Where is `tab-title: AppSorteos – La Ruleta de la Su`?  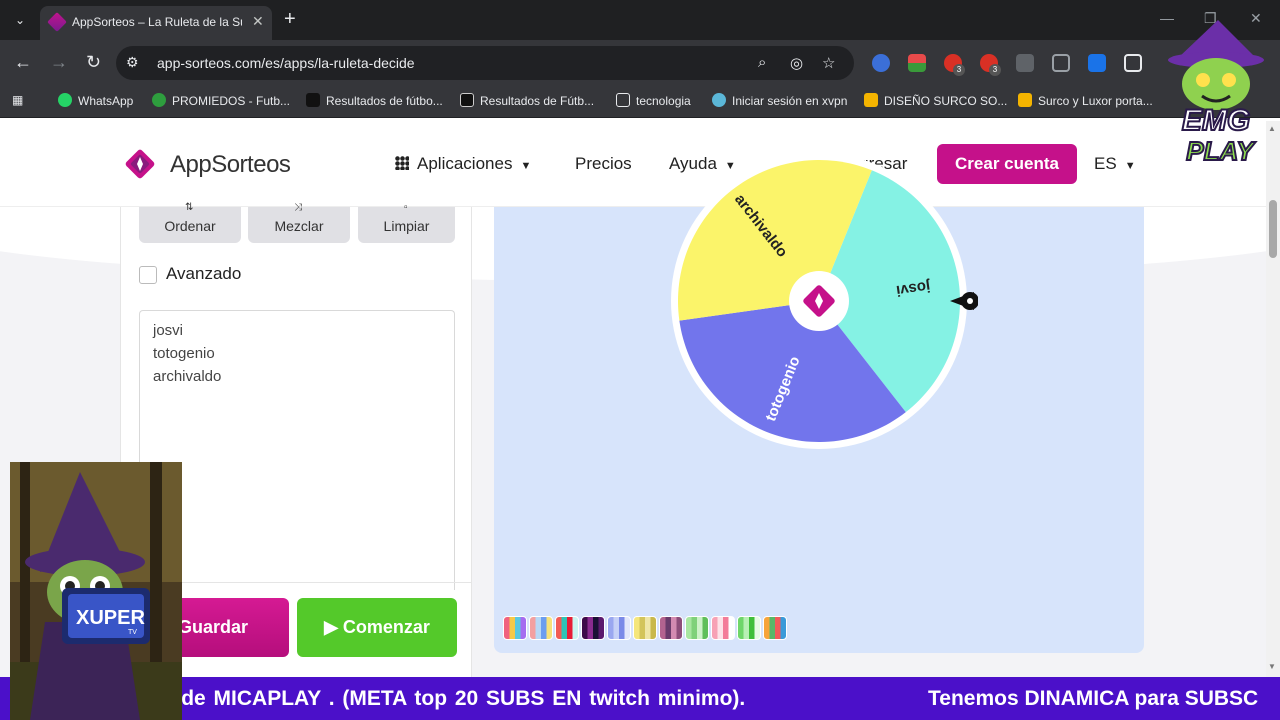 tab-title: AppSorteos – La Ruleta de la Su is located at coordinates (157, 22).